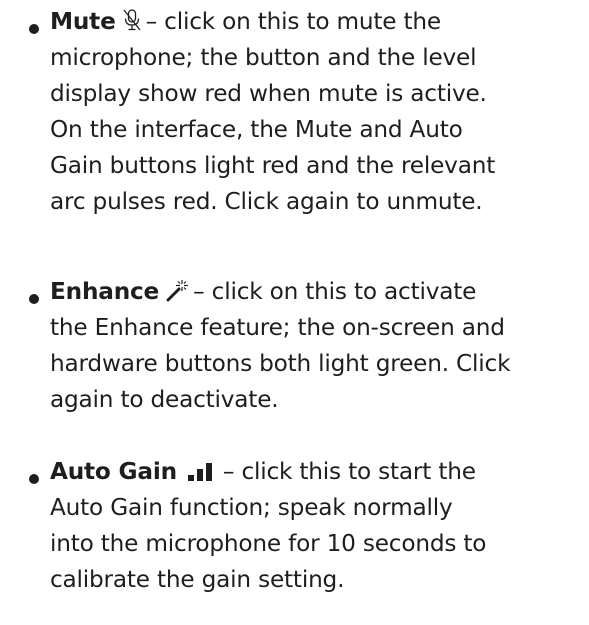  I want to click on mute-line-1: Mute – click on this to mute the, so click(318, 22).